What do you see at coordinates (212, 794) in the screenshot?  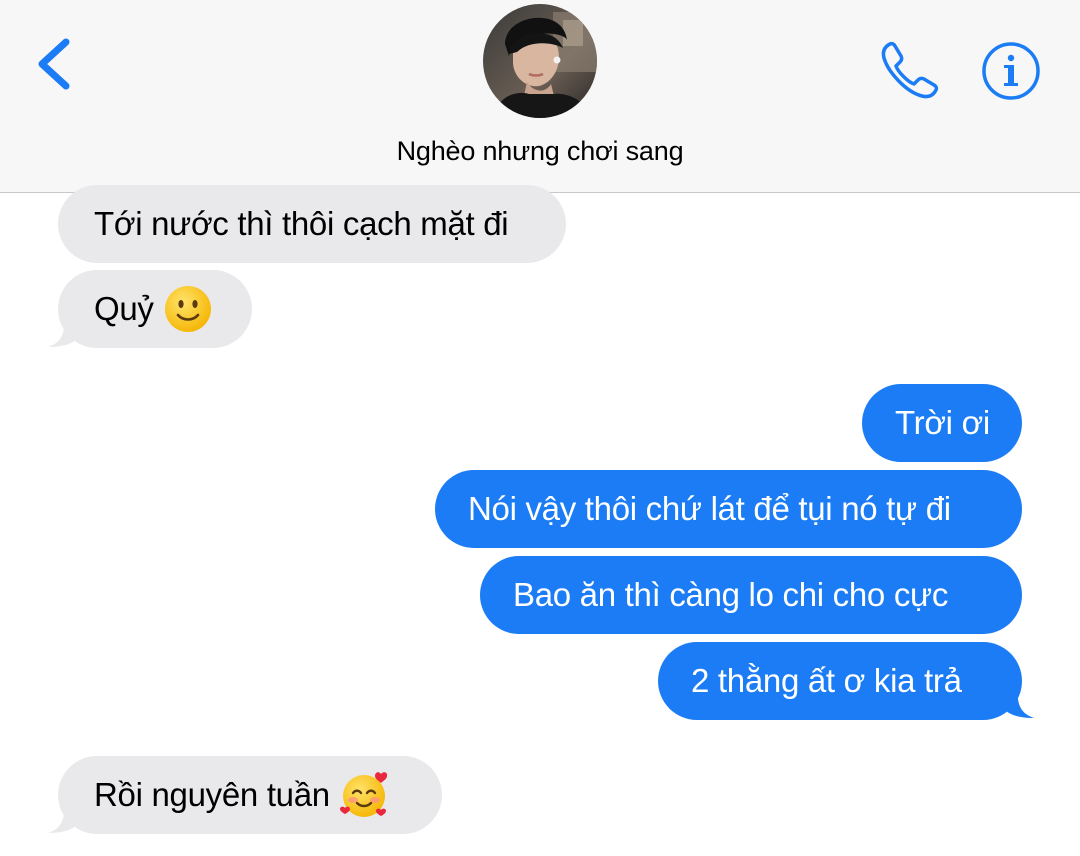 I see `message-text: Rồi nguyên tuần` at bounding box center [212, 794].